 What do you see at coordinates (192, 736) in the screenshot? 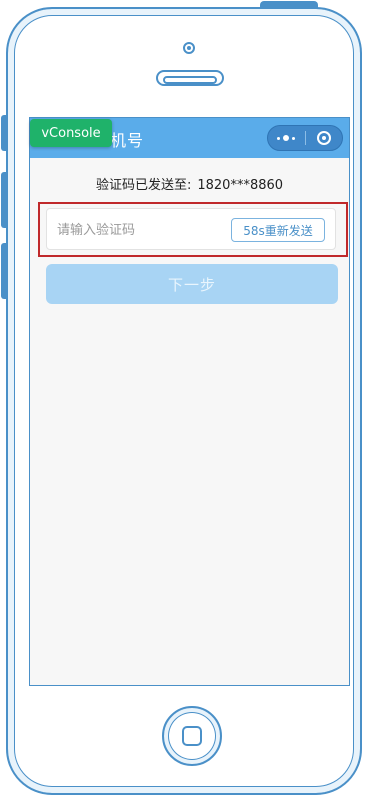
I see `home-button` at bounding box center [192, 736].